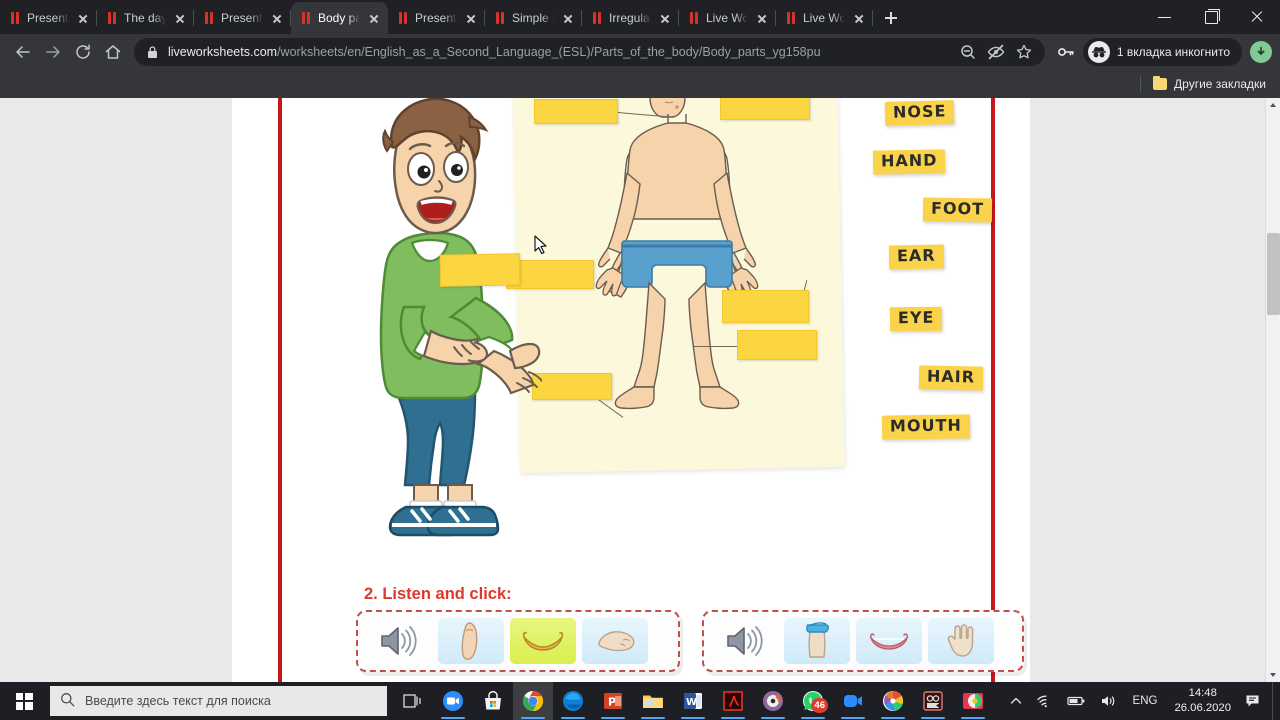 The height and width of the screenshot is (720, 1280). Describe the element at coordinates (471, 641) in the screenshot. I see `finger-icon` at that location.